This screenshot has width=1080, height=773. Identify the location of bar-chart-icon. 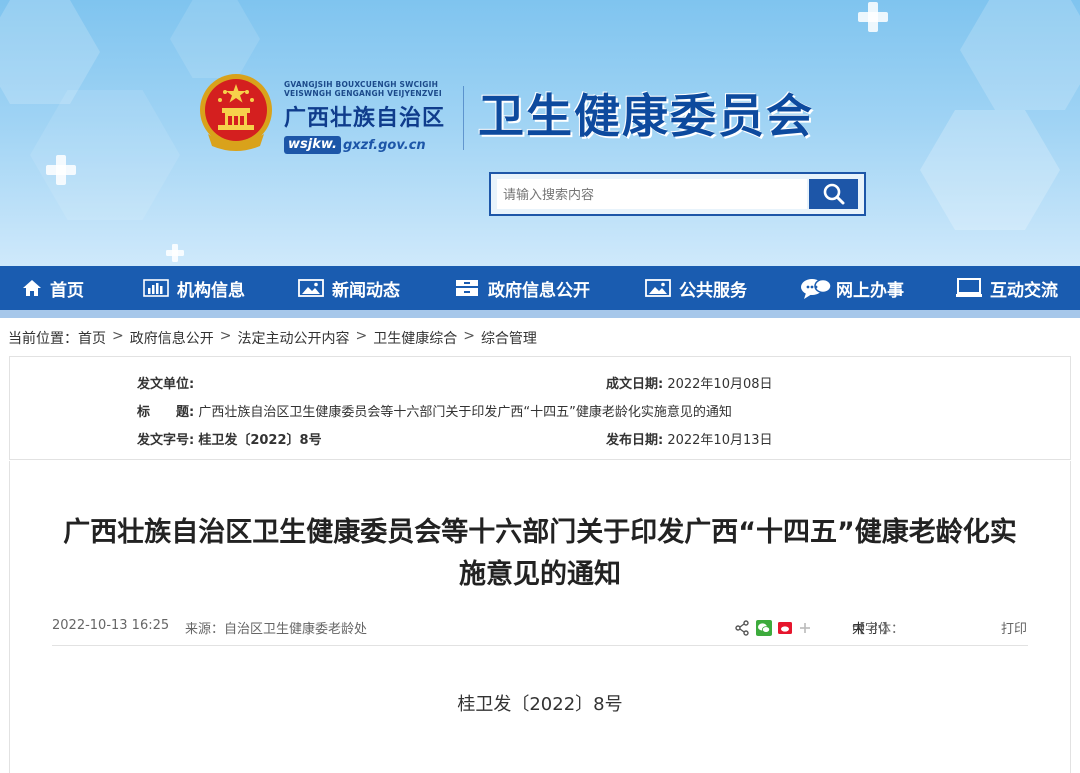
(156, 288).